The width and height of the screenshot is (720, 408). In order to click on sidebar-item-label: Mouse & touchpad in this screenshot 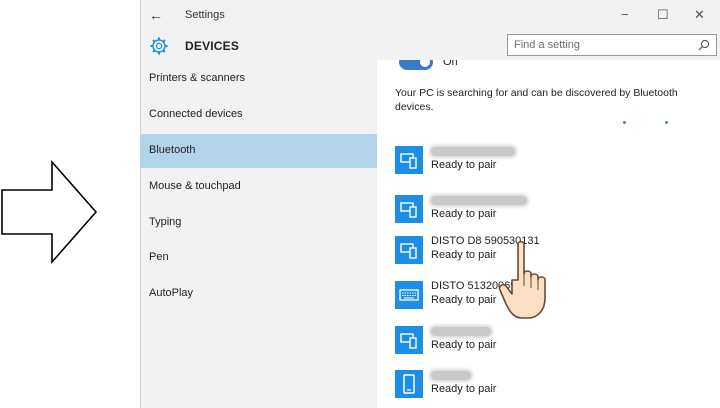, I will do `click(195, 186)`.